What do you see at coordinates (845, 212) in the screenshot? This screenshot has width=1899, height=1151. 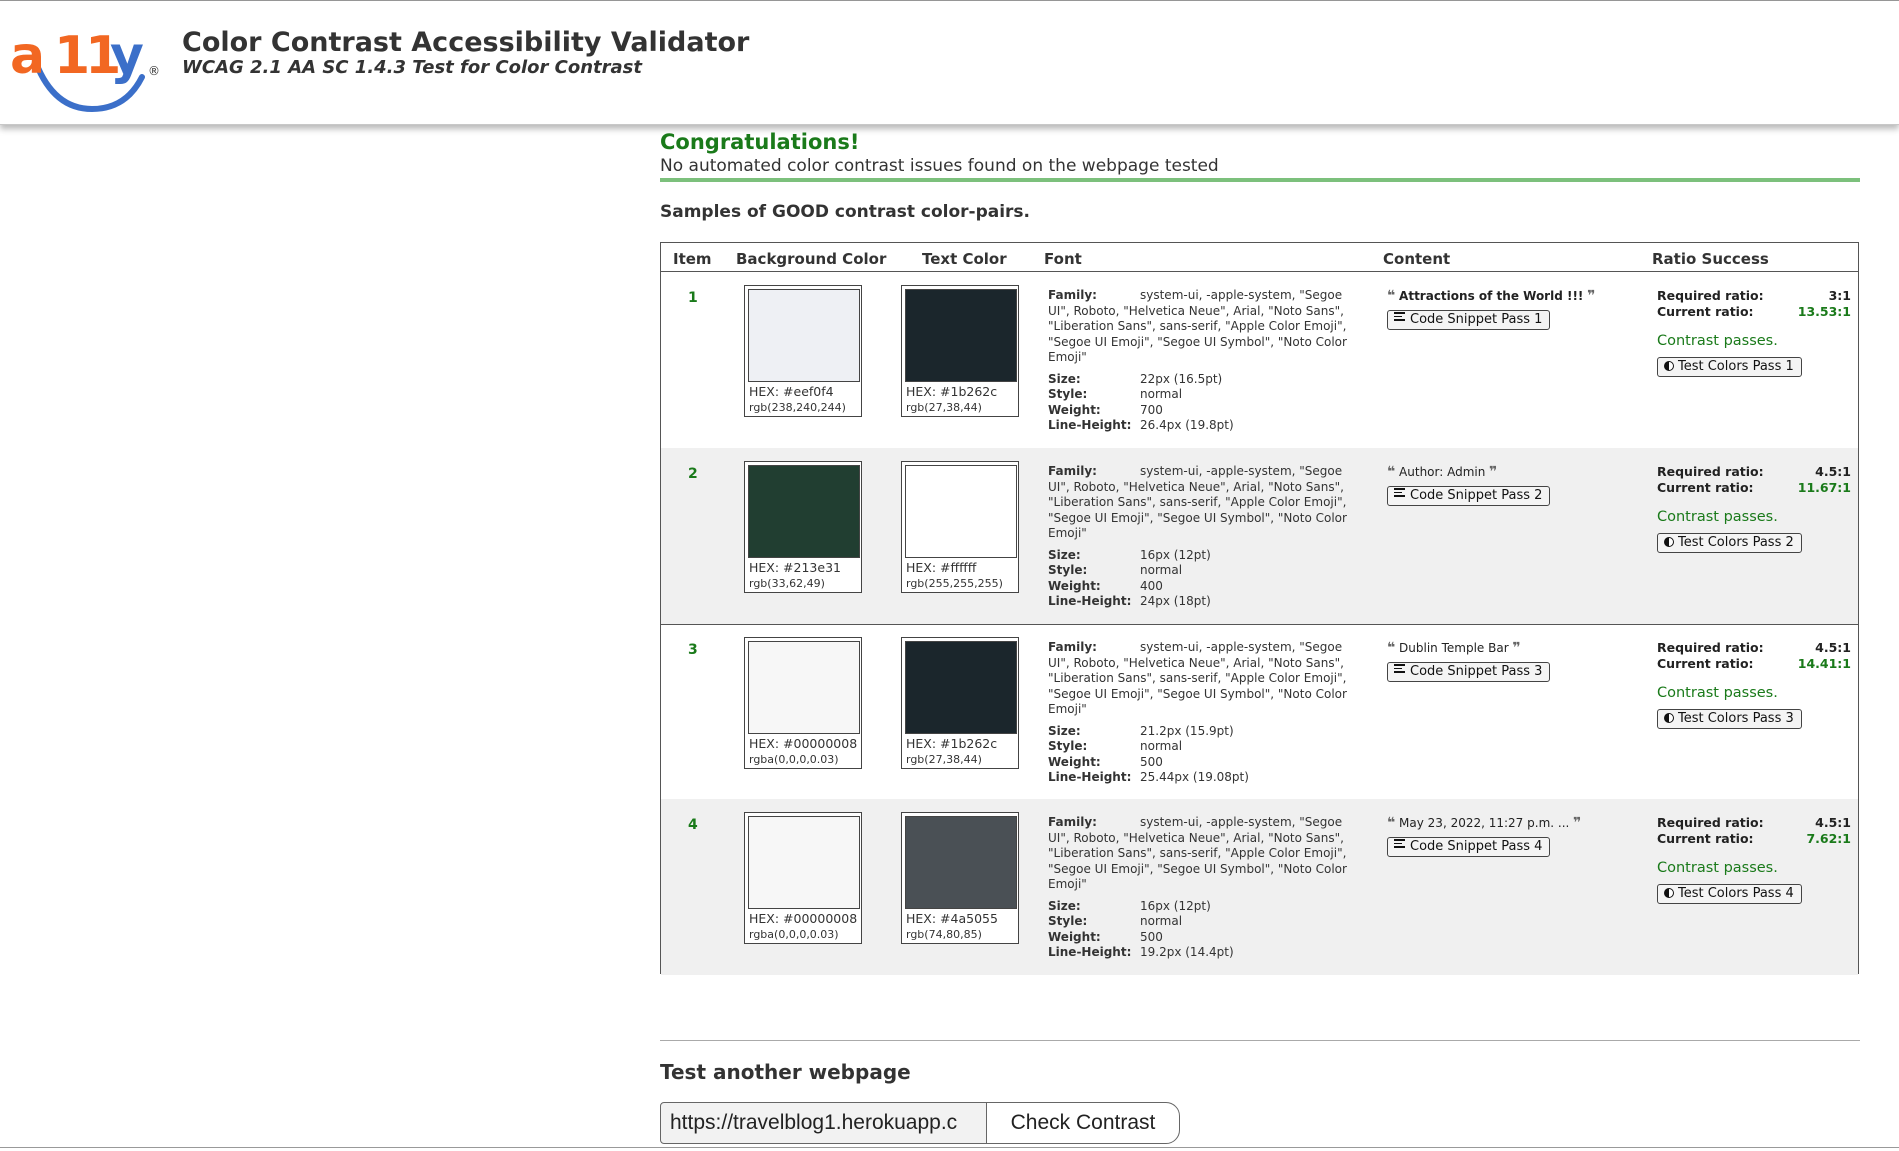 I see `samples-heading: Samples of GOOD contrast color-pairs.` at bounding box center [845, 212].